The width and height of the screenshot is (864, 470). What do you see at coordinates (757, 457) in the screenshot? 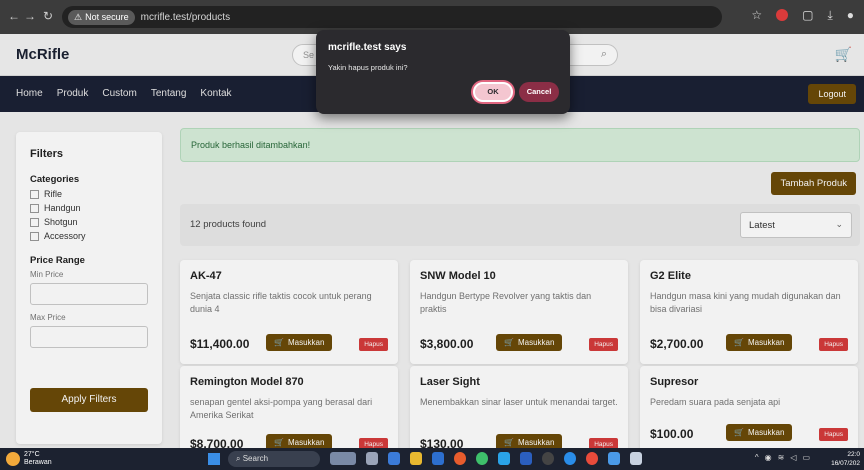
I see `chevron-up-icon: ^` at bounding box center [757, 457].